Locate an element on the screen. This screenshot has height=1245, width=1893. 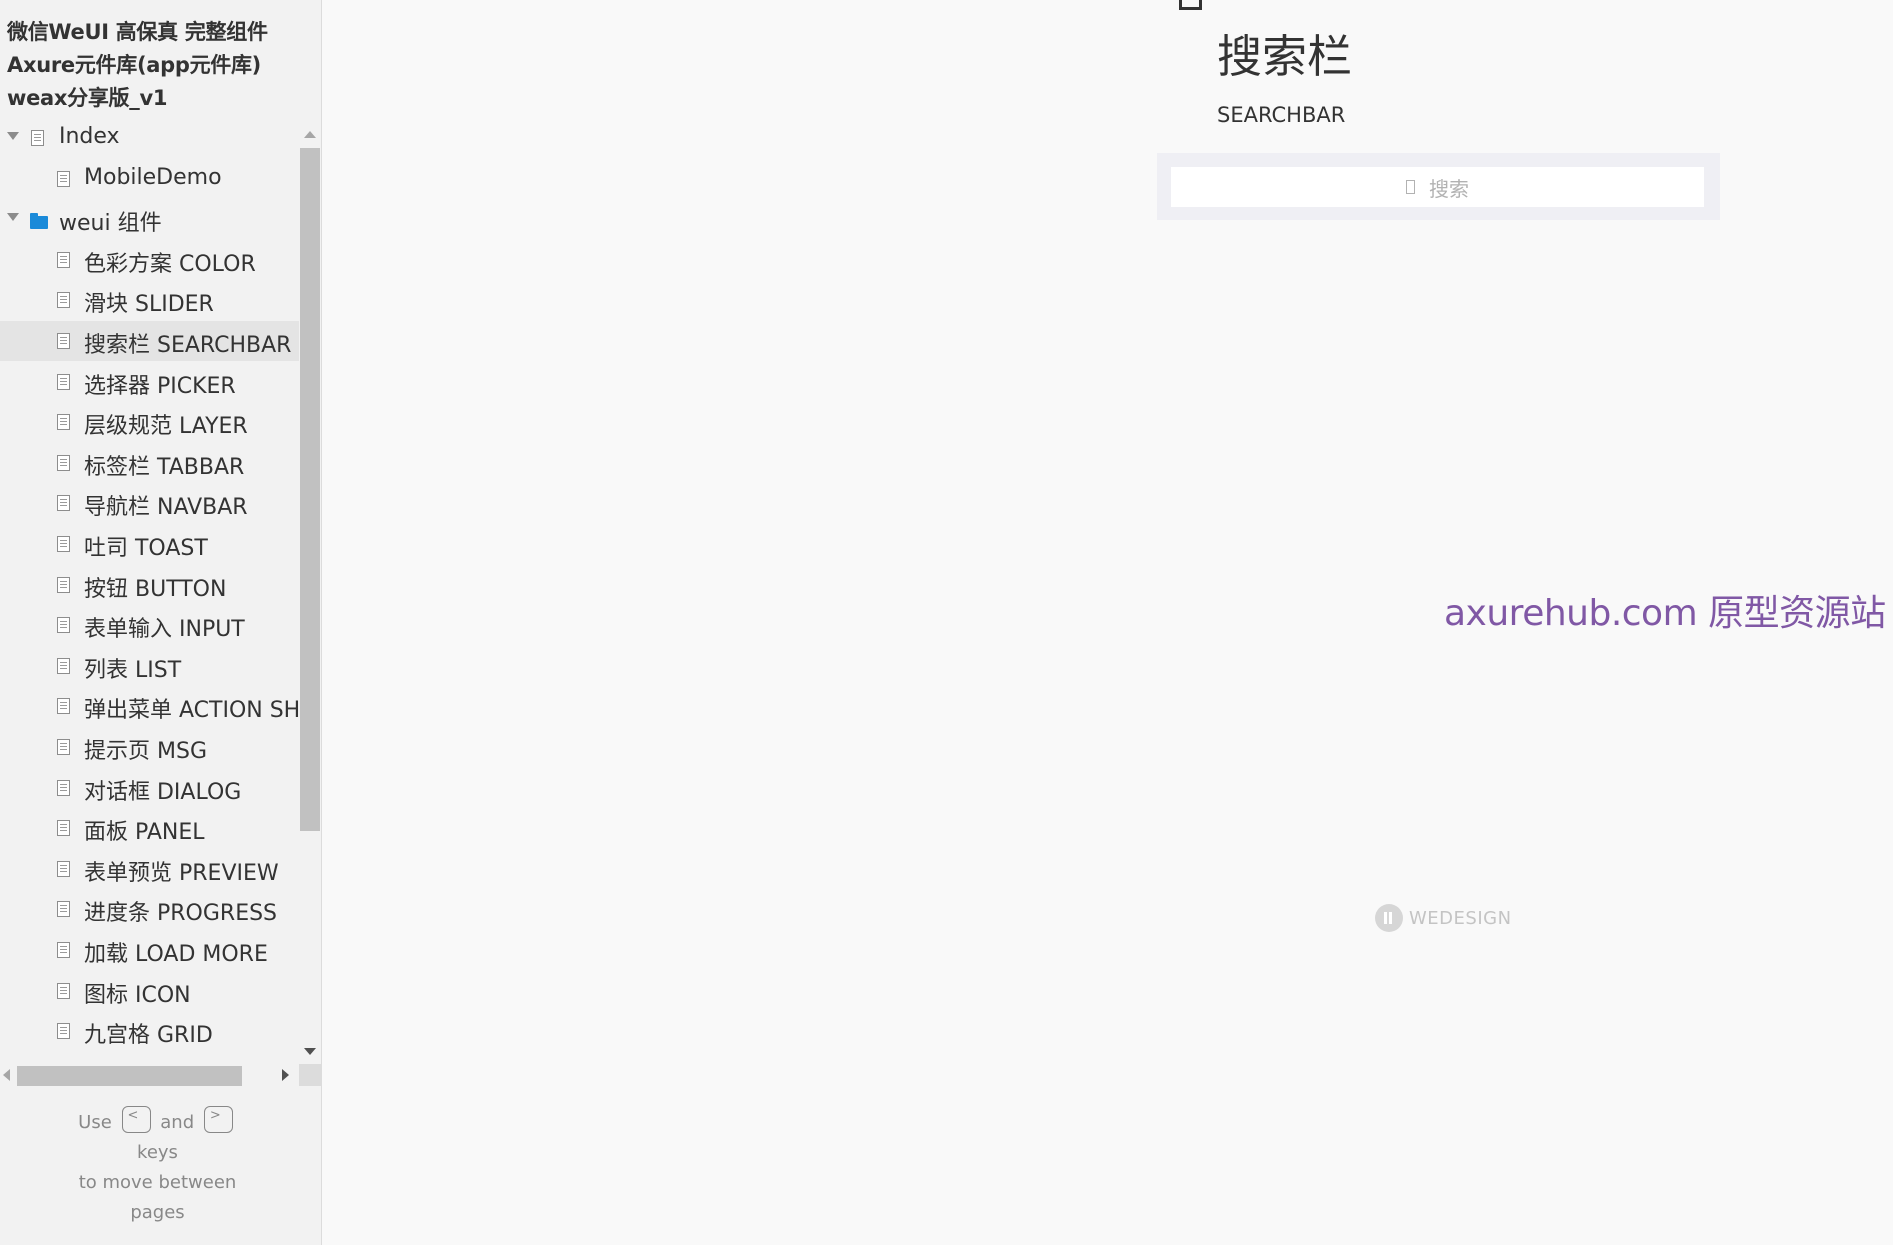
sitemap-page: 提示页 MSG is located at coordinates (149, 747).